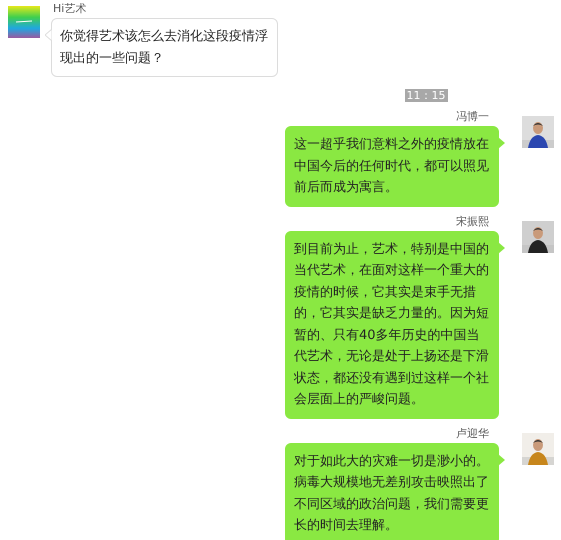  I want to click on timestamp: 11：15, so click(426, 95).